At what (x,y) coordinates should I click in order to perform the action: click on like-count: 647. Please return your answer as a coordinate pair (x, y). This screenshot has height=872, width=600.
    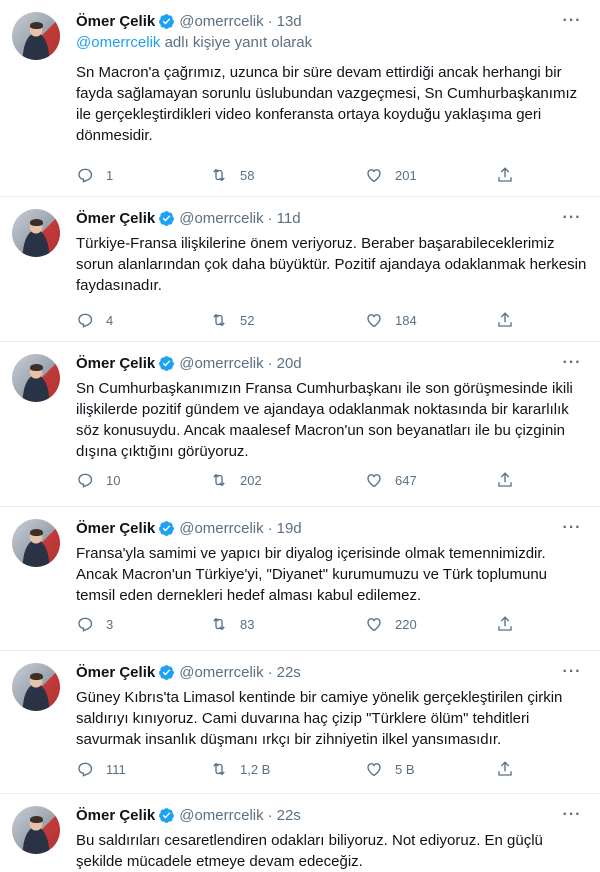
    Looking at the image, I should click on (406, 480).